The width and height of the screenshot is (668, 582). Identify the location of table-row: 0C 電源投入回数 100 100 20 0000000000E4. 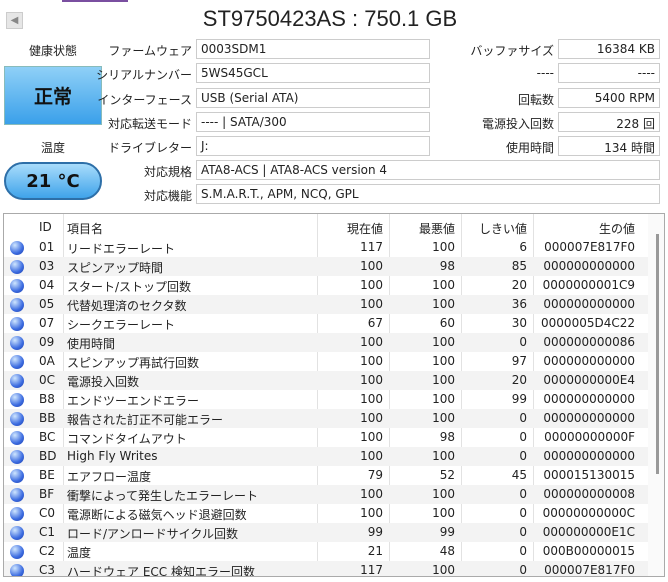
(326, 380).